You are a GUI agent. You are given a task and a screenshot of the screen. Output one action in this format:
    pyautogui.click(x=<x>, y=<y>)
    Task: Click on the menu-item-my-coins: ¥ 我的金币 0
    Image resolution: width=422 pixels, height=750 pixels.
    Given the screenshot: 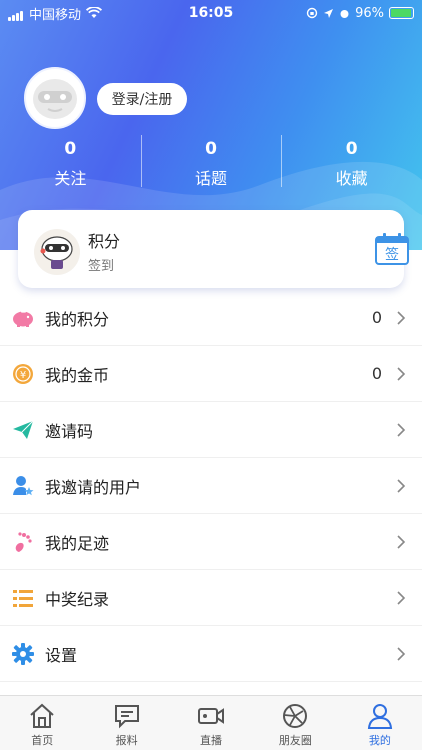 What is the action you would take?
    pyautogui.click(x=211, y=374)
    